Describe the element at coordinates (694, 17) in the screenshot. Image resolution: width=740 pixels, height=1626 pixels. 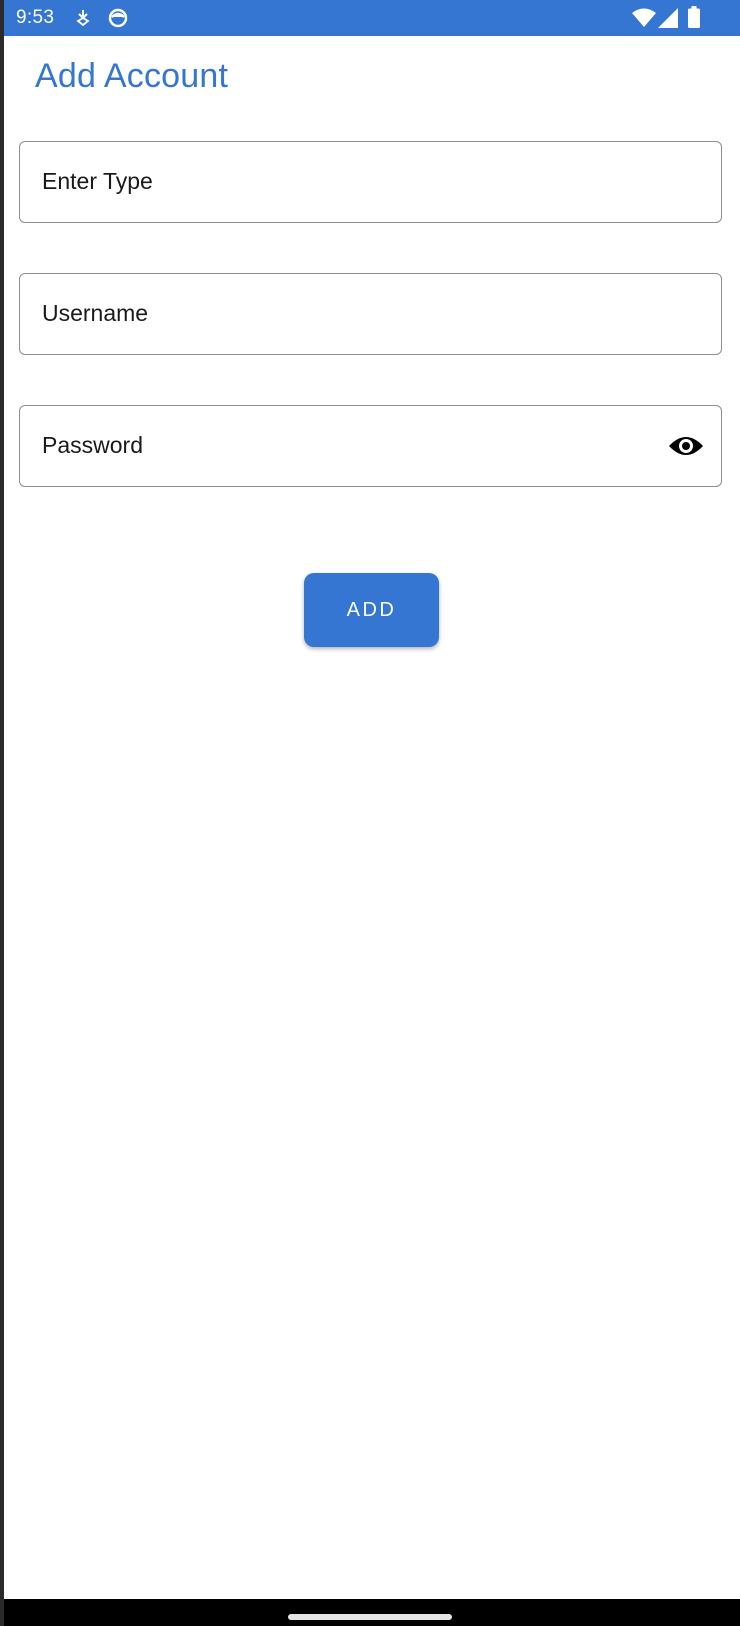
I see `battery-icon` at that location.